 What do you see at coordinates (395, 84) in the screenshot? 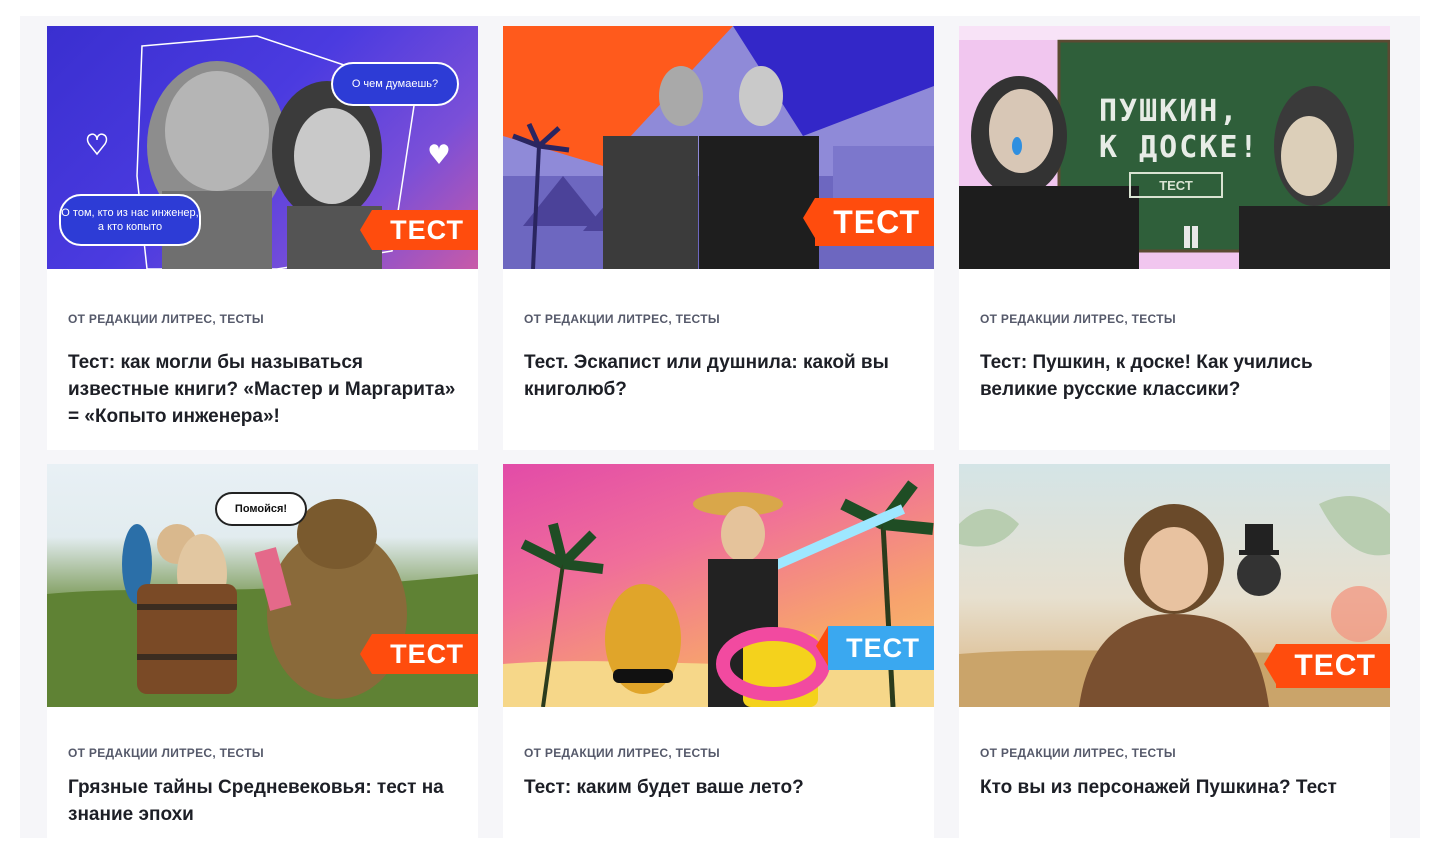
I see `speech-bubble-top: О чем думаешь?` at bounding box center [395, 84].